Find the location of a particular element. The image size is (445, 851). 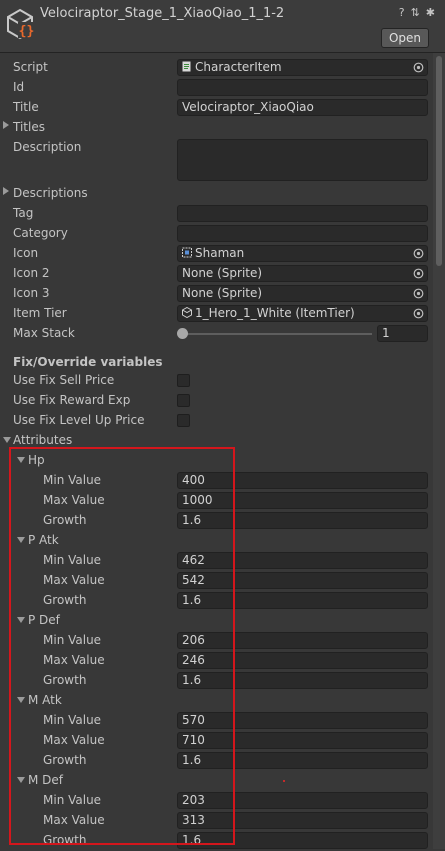

tag-label: Tag is located at coordinates (23, 213).